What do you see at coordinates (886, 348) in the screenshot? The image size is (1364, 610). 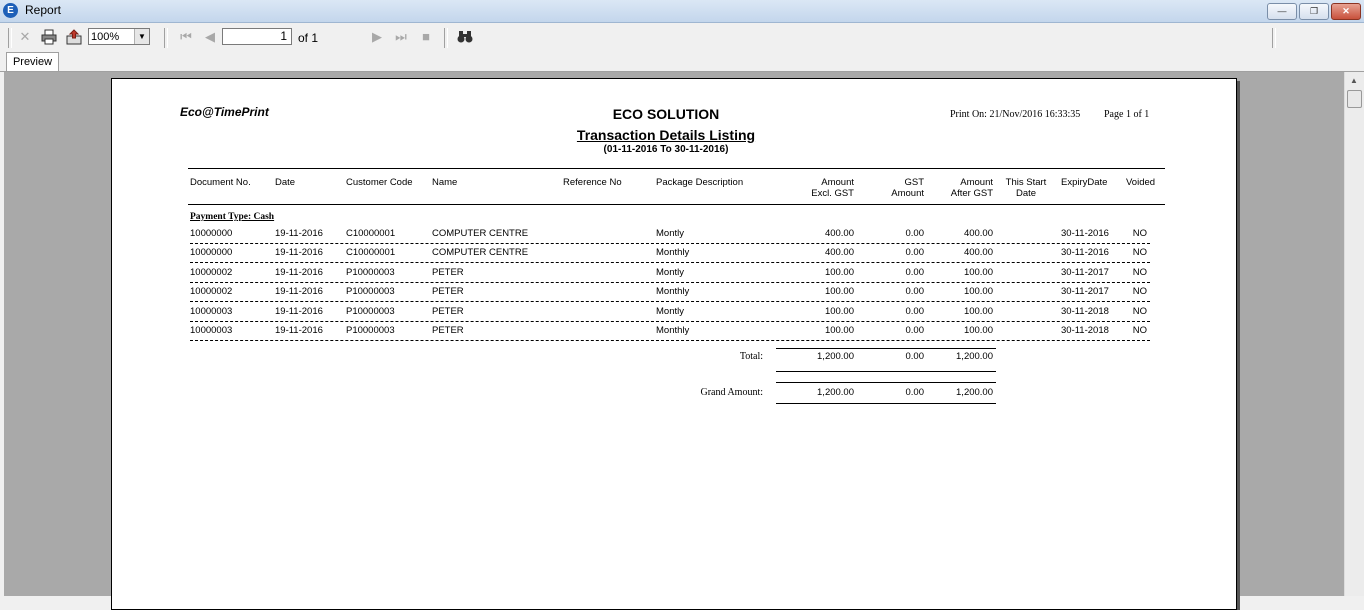 I see `total-top-rule` at bounding box center [886, 348].